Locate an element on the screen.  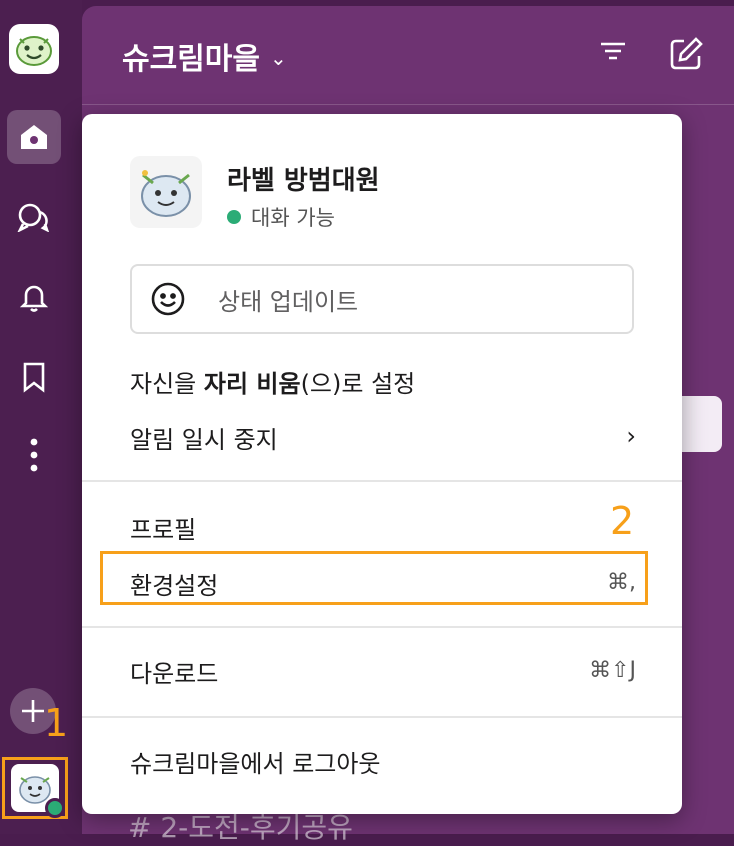
set-away-item: 자신을 자리 비움(으)로 설정 is located at coordinates (272, 381).